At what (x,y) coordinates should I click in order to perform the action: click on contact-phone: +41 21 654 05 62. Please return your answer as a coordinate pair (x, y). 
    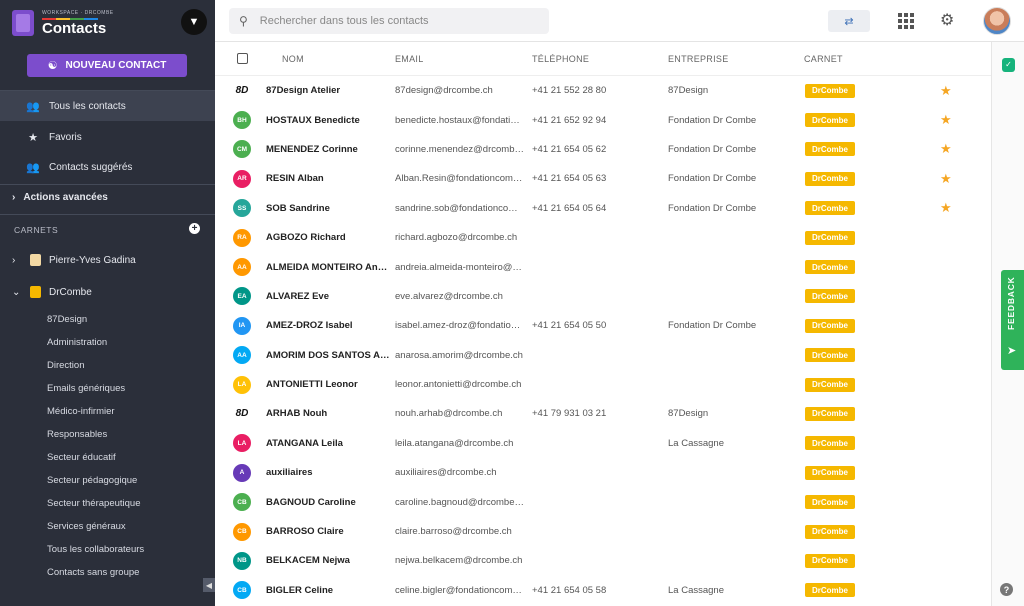
    Looking at the image, I should click on (569, 149).